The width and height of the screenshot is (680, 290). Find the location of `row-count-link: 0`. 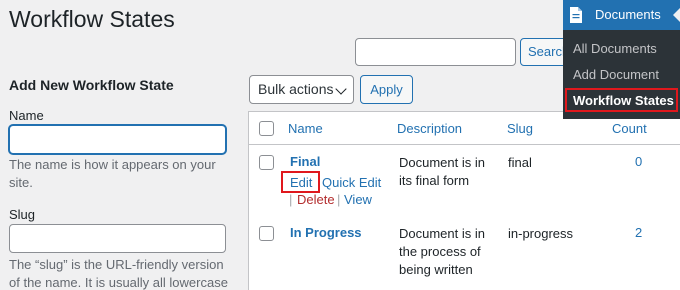

row-count-link: 0 is located at coordinates (638, 161).